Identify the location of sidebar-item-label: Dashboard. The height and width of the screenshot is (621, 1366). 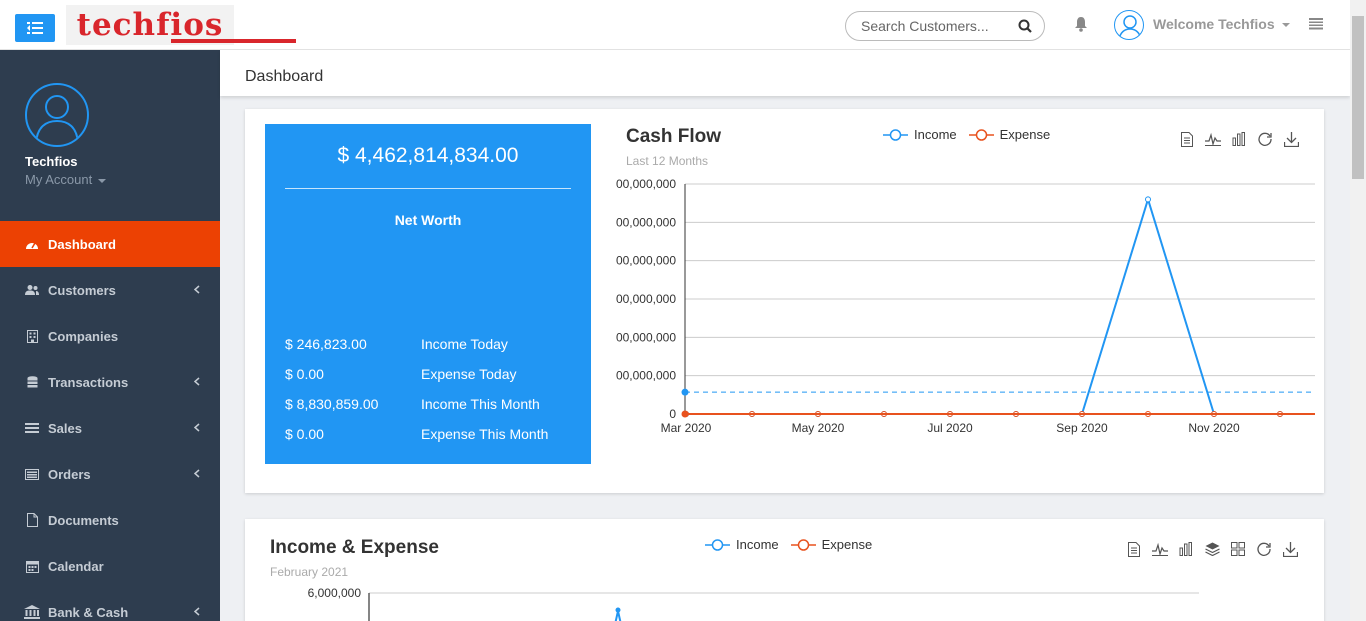
(82, 244).